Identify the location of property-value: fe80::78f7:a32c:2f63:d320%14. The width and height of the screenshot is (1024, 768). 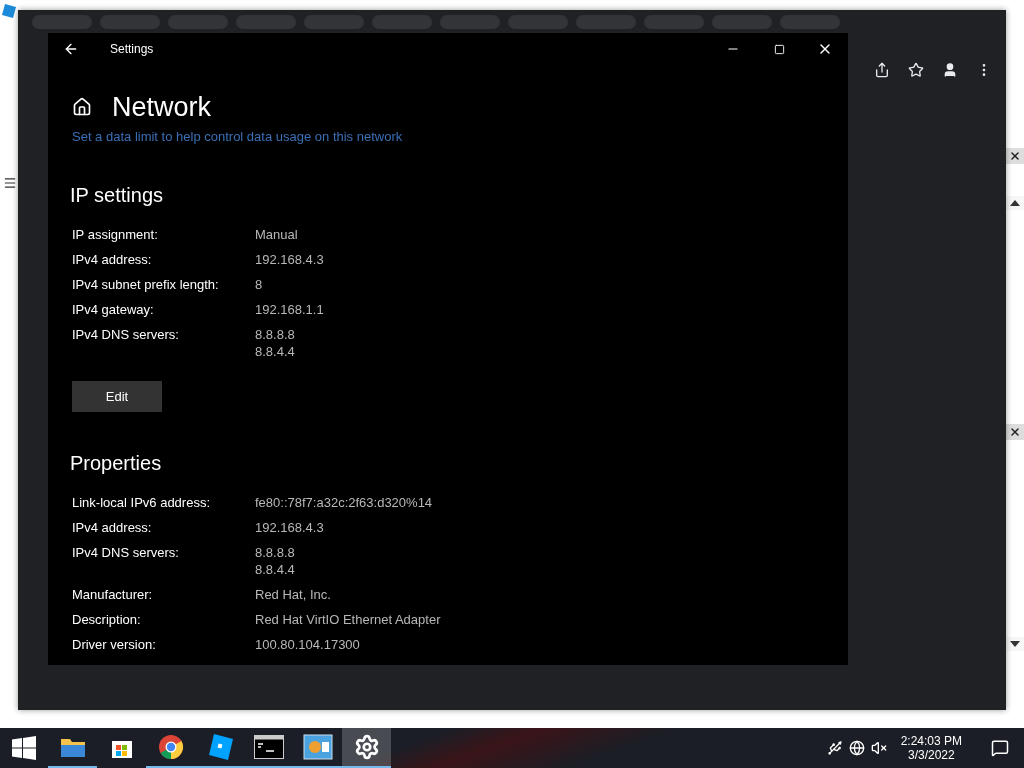
(344, 502).